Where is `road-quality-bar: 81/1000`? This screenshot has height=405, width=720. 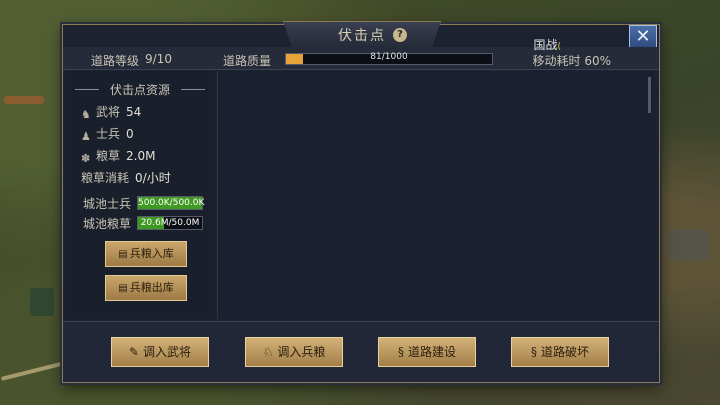
road-quality-bar: 81/1000 is located at coordinates (389, 58).